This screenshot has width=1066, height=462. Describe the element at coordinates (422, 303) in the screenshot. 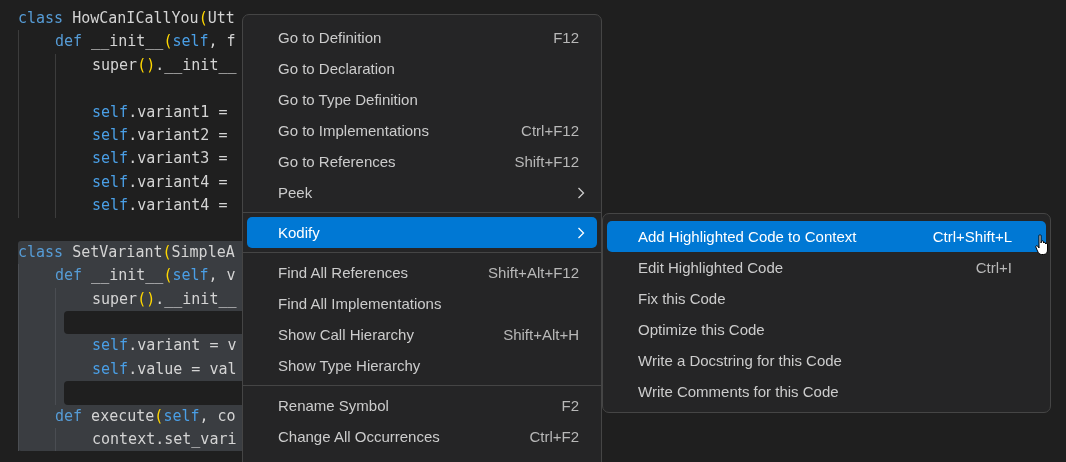

I see `menu-item: Find All Implementations` at that location.